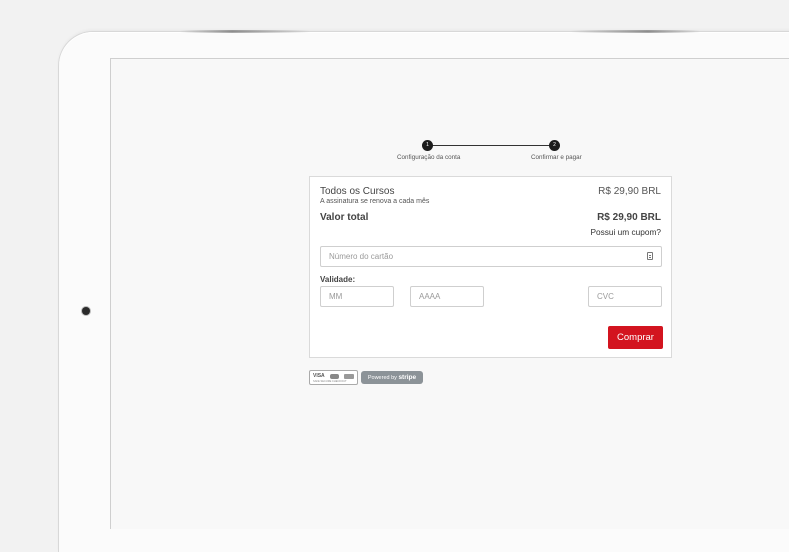 This screenshot has height=552, width=789. What do you see at coordinates (629, 191) in the screenshot?
I see `course-price: R$ 29,90 BRL` at bounding box center [629, 191].